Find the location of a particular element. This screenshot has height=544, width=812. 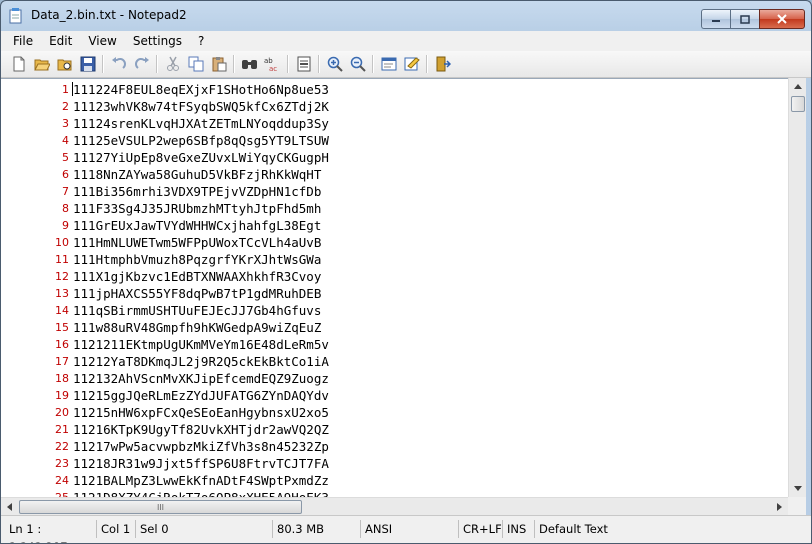

text-line: 18 112132AhVScnMvXKJipEfcemdEQZ9Zuogz is located at coordinates (394, 378).